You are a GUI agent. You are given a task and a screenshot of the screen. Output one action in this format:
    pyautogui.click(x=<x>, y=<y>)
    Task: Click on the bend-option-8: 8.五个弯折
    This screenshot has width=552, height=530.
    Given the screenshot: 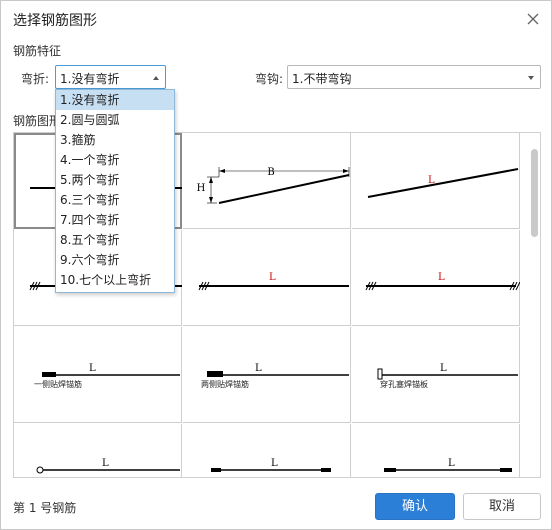 What is the action you would take?
    pyautogui.click(x=115, y=240)
    